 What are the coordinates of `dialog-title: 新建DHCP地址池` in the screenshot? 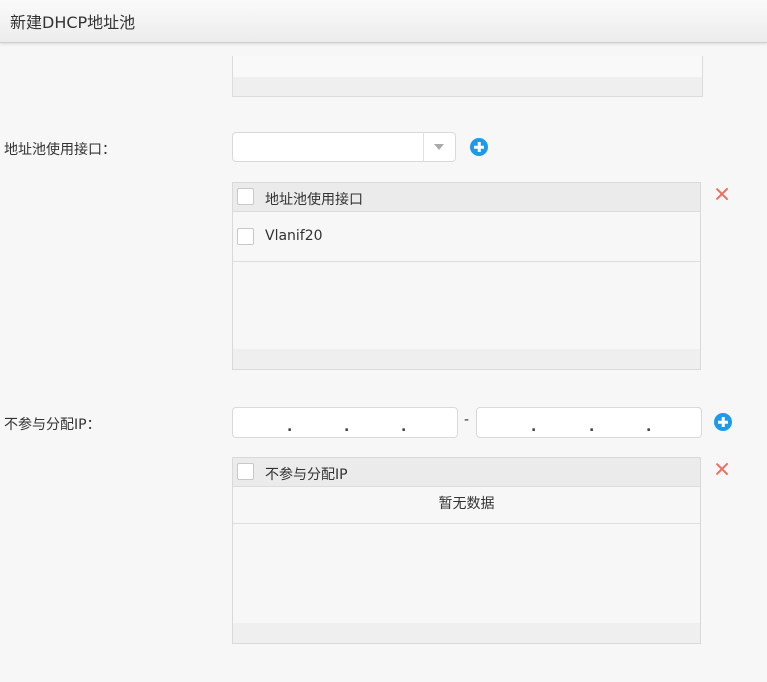 It's located at (73, 22).